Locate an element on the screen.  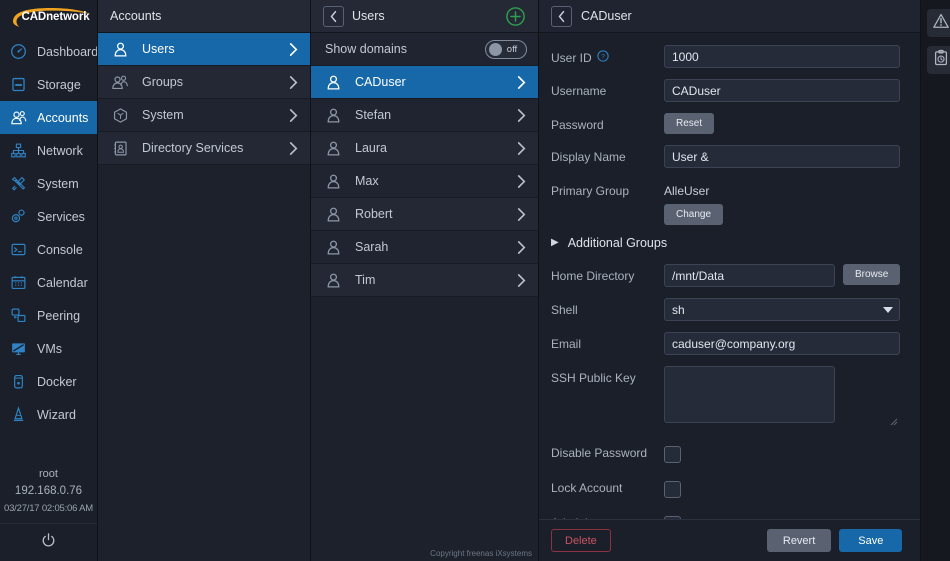
user-list-item-label: Tim is located at coordinates (365, 280).